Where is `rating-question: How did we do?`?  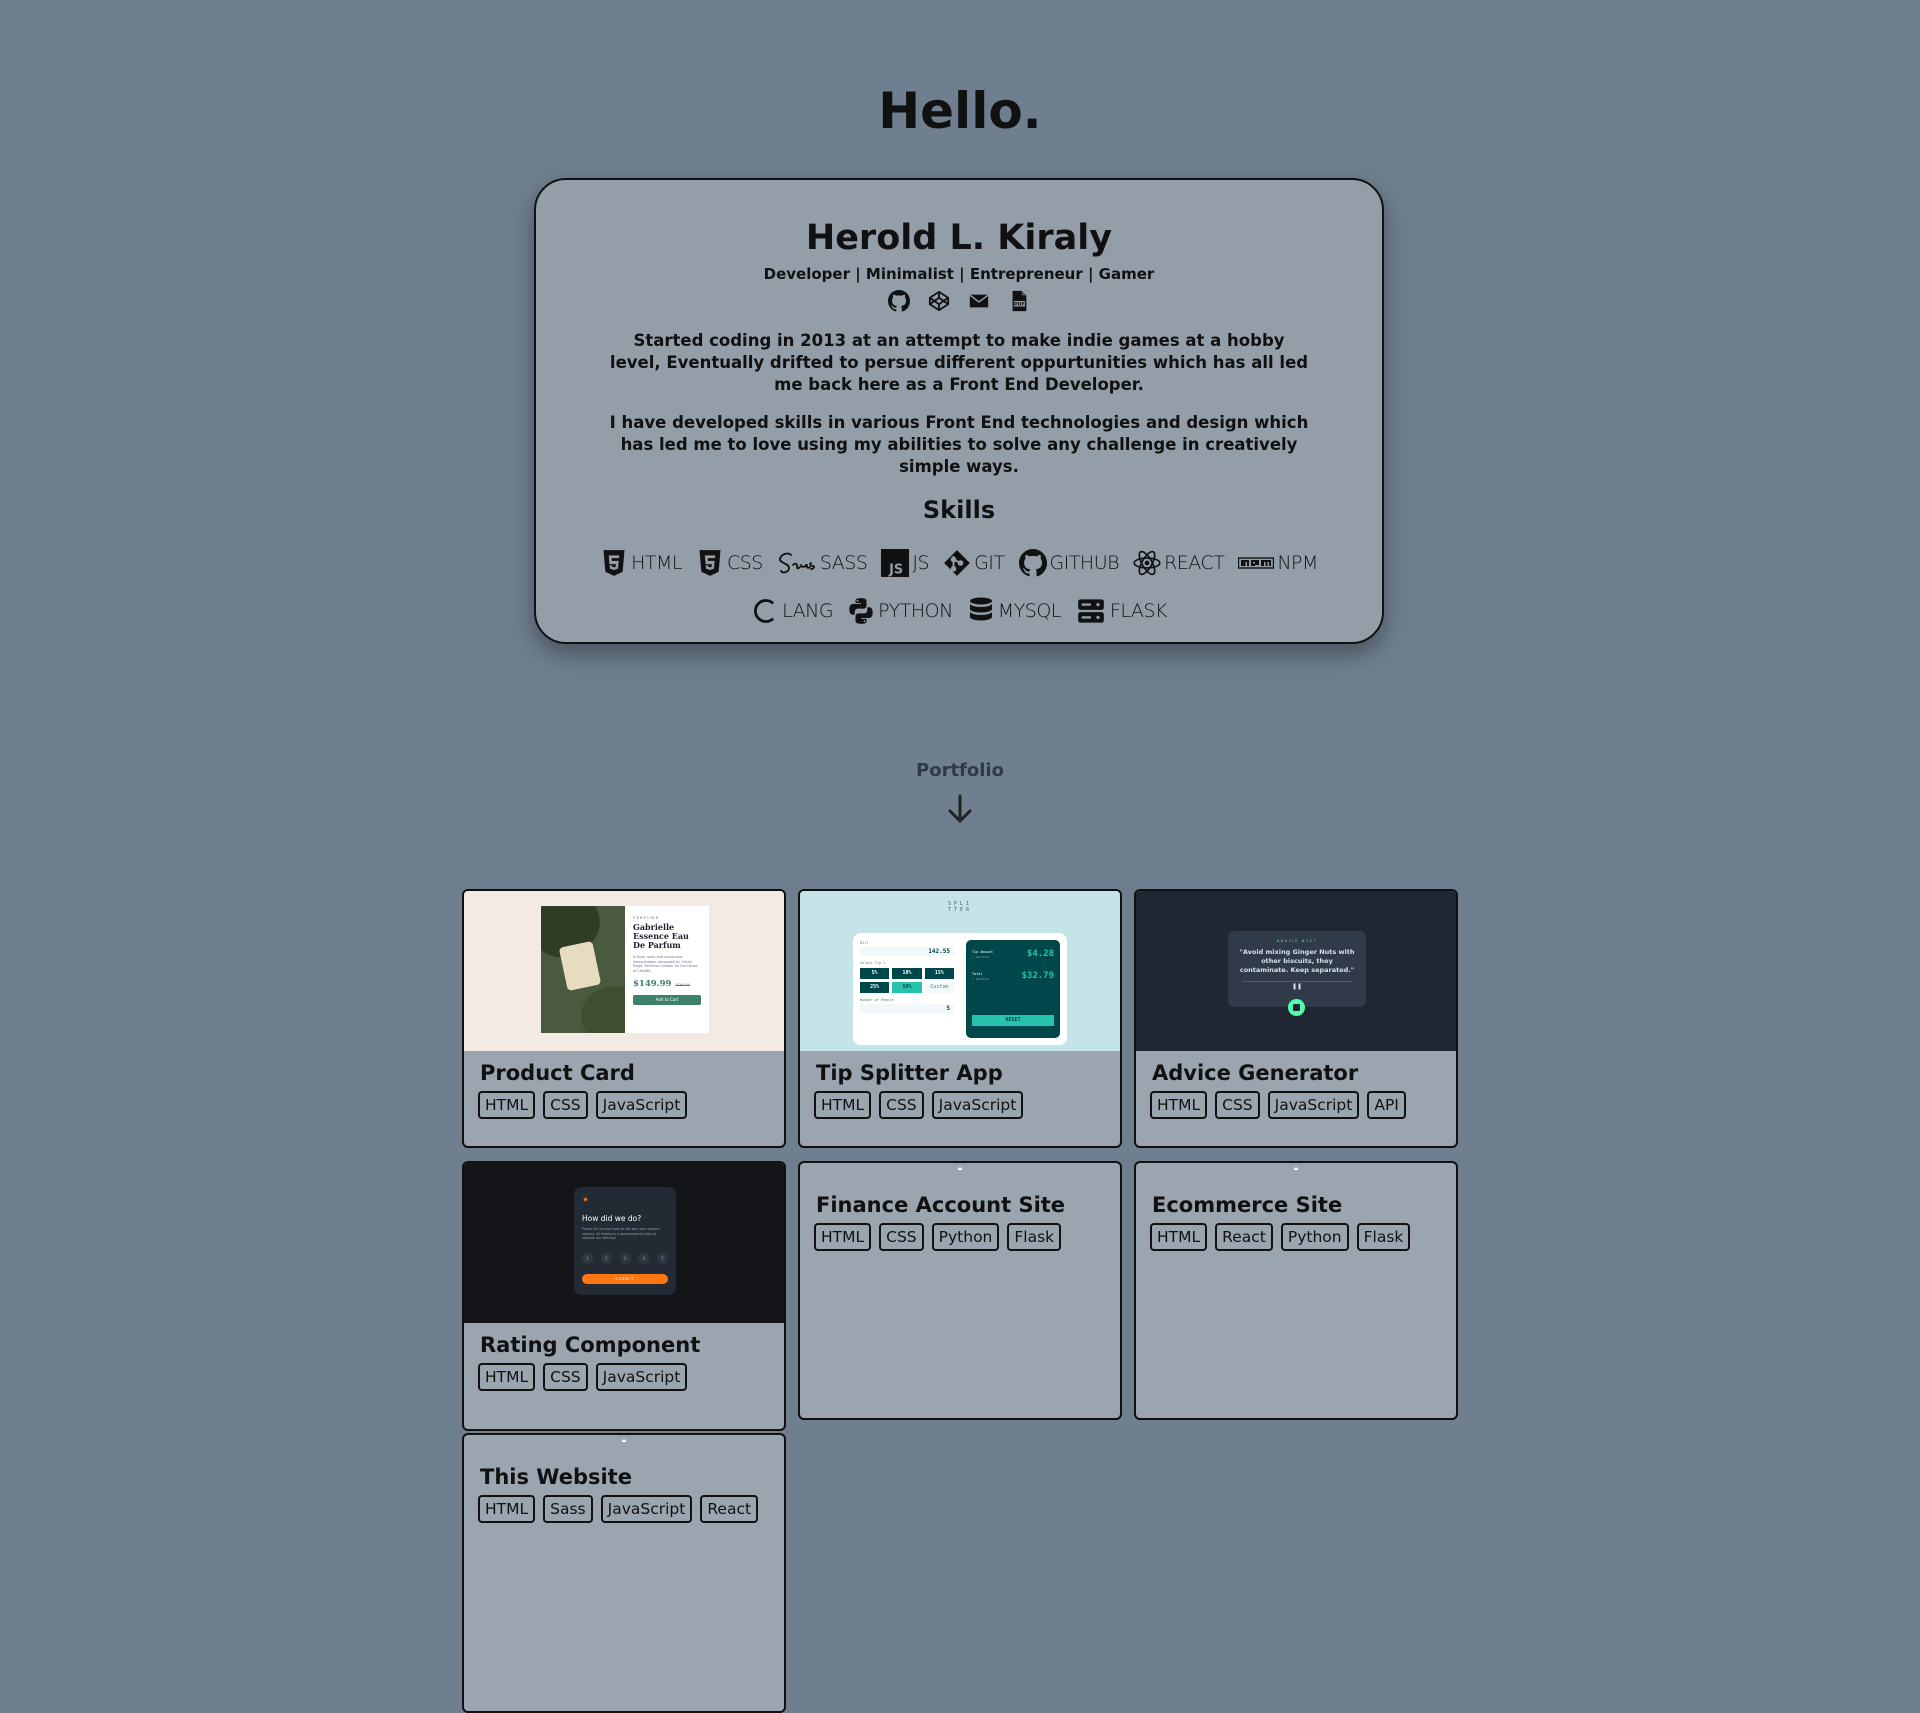
rating-question: How did we do? is located at coordinates (612, 1218).